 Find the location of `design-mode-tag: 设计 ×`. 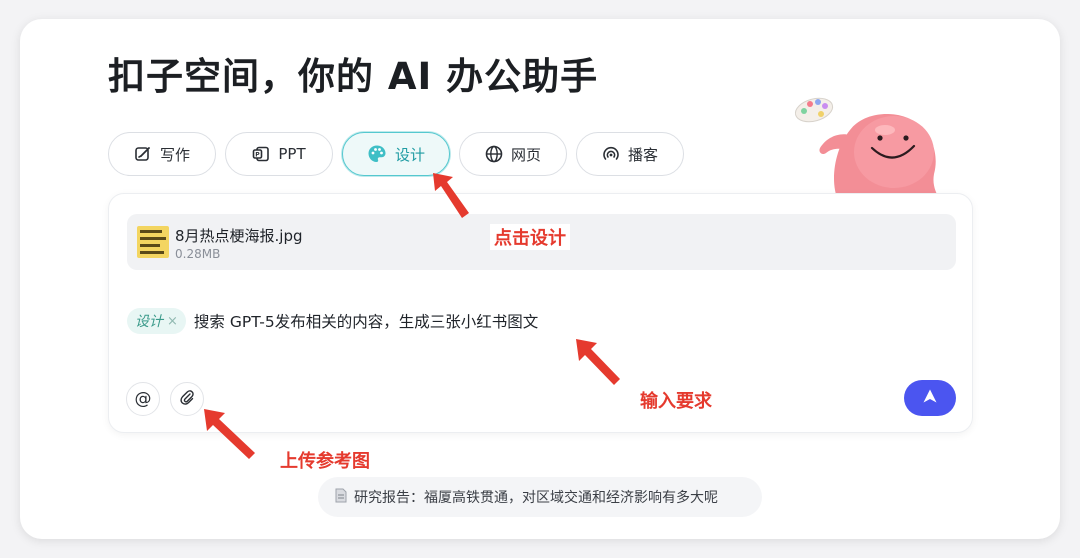

design-mode-tag: 设计 × is located at coordinates (156, 321).